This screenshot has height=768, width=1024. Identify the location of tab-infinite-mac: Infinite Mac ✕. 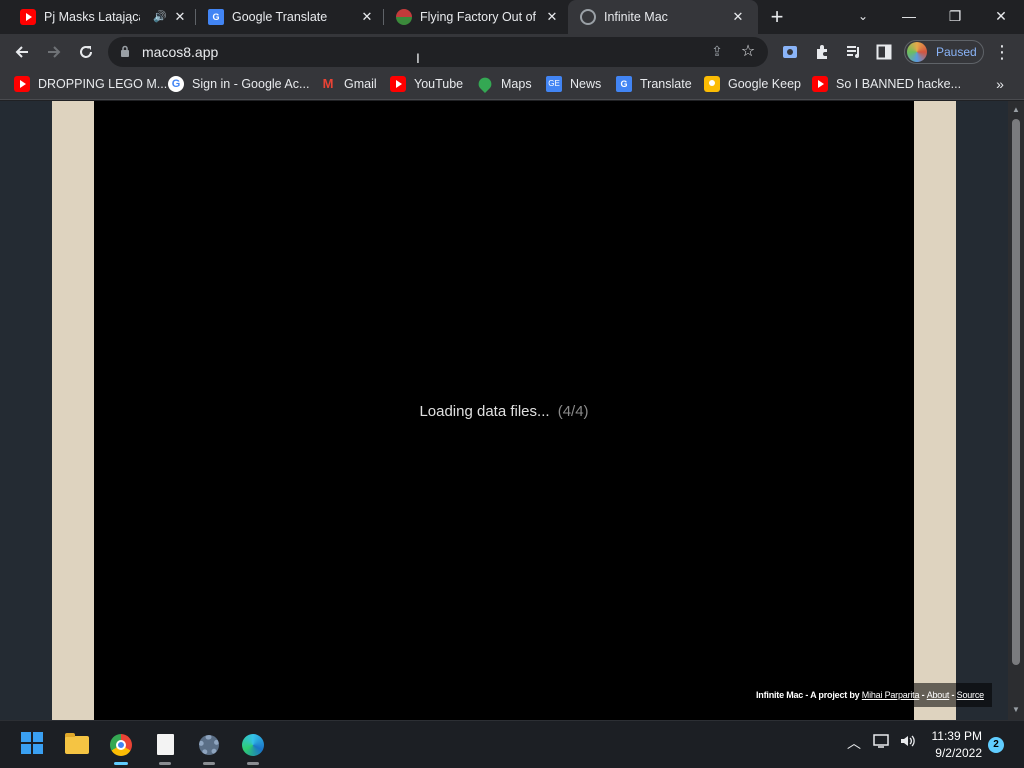
(663, 17).